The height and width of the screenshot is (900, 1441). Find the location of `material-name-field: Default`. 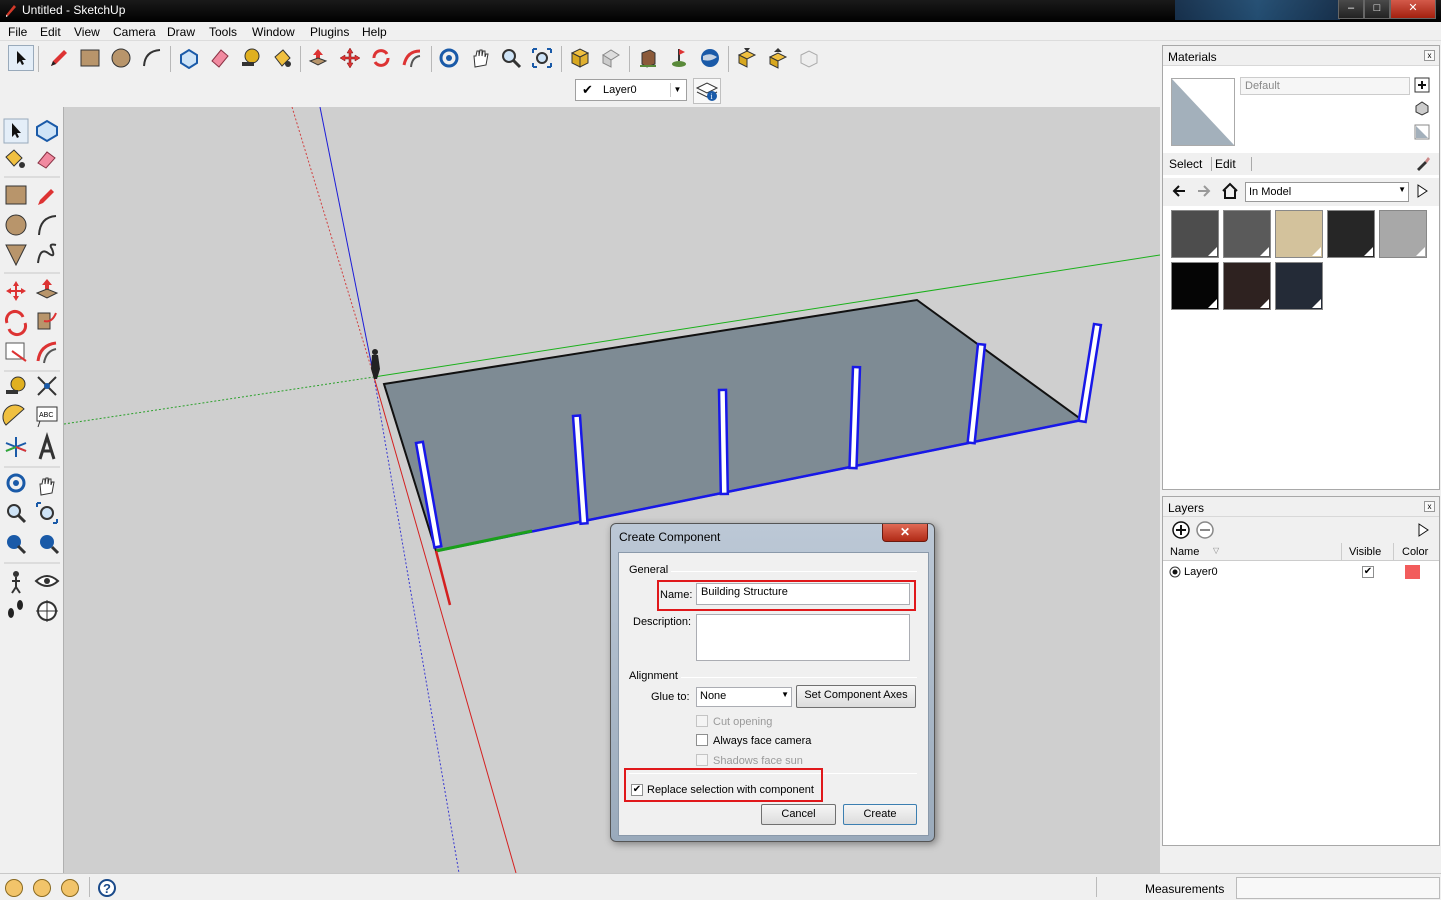

material-name-field: Default is located at coordinates (1325, 86).